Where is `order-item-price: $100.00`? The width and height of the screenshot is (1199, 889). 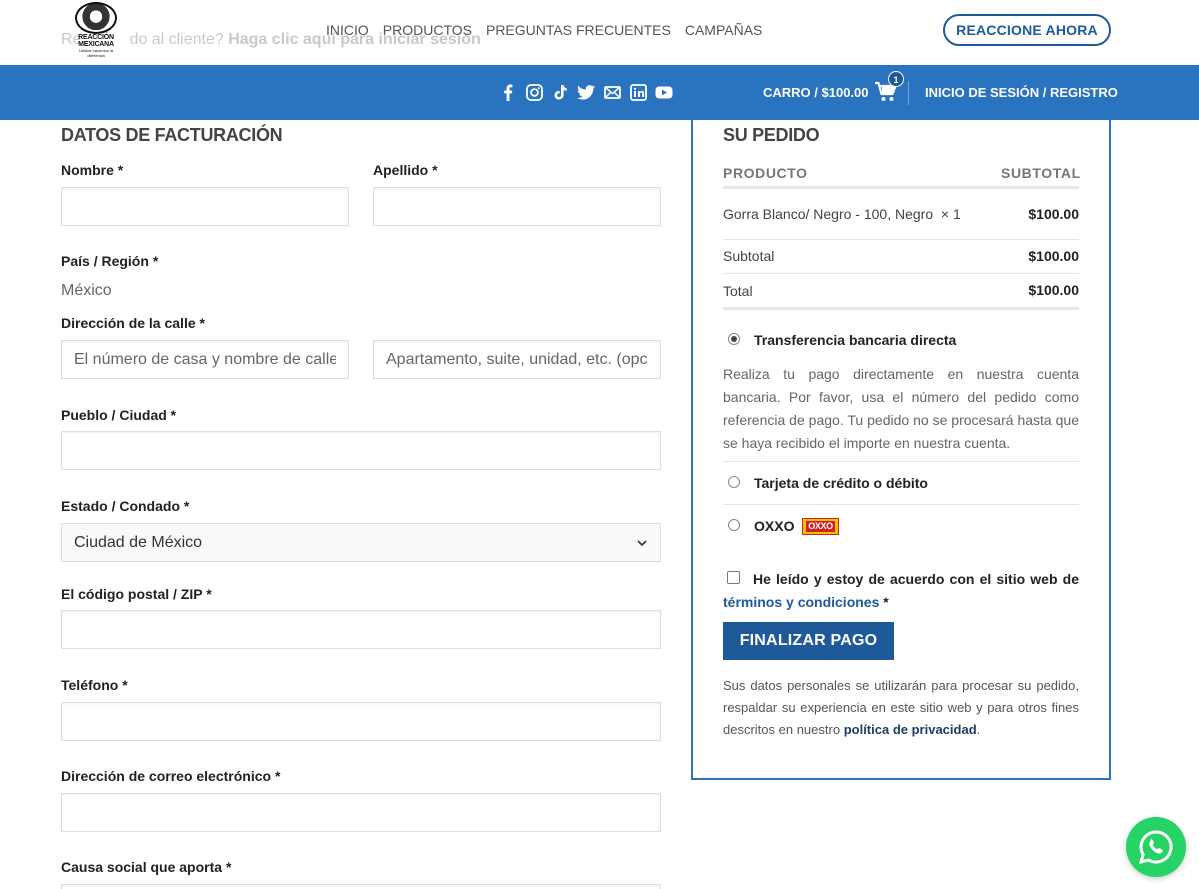
order-item-price: $100.00 is located at coordinates (1053, 214).